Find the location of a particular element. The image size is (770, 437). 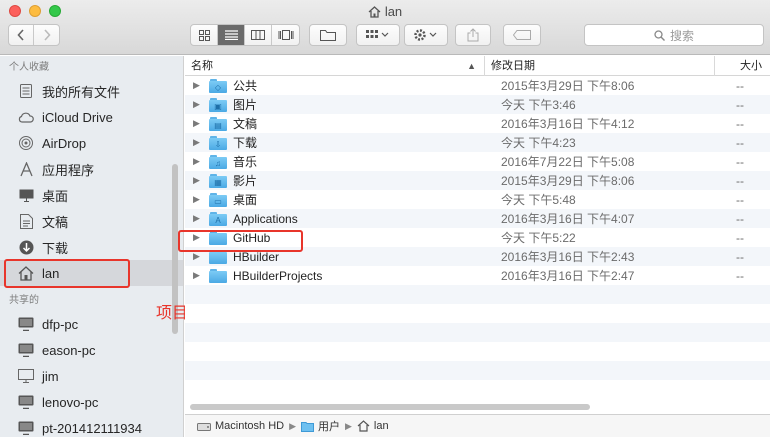

share-icon is located at coordinates (473, 35).